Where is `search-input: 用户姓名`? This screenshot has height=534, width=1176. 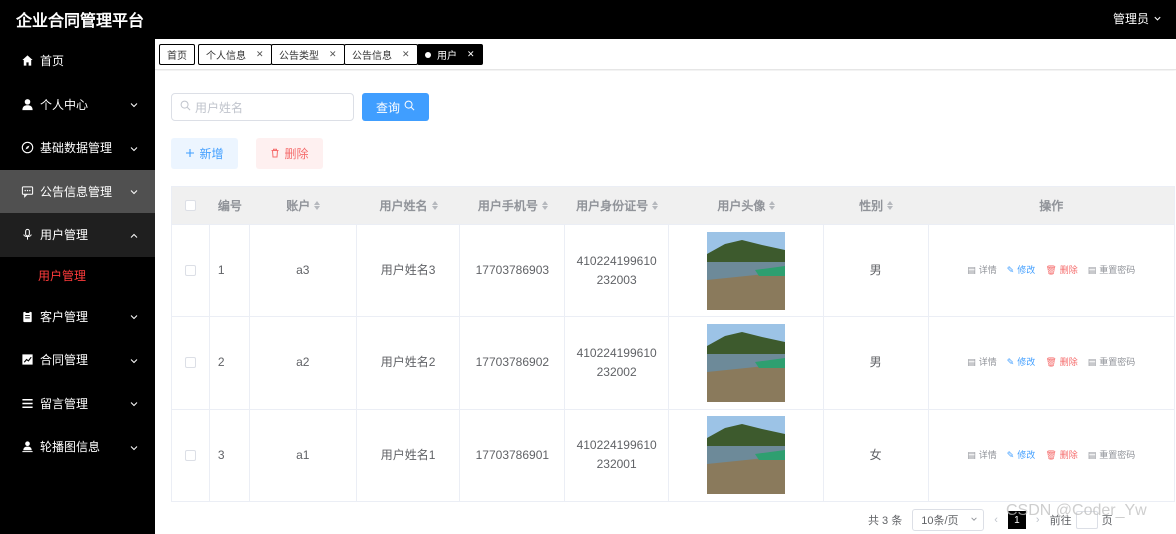
search-input: 用户姓名 is located at coordinates (262, 107).